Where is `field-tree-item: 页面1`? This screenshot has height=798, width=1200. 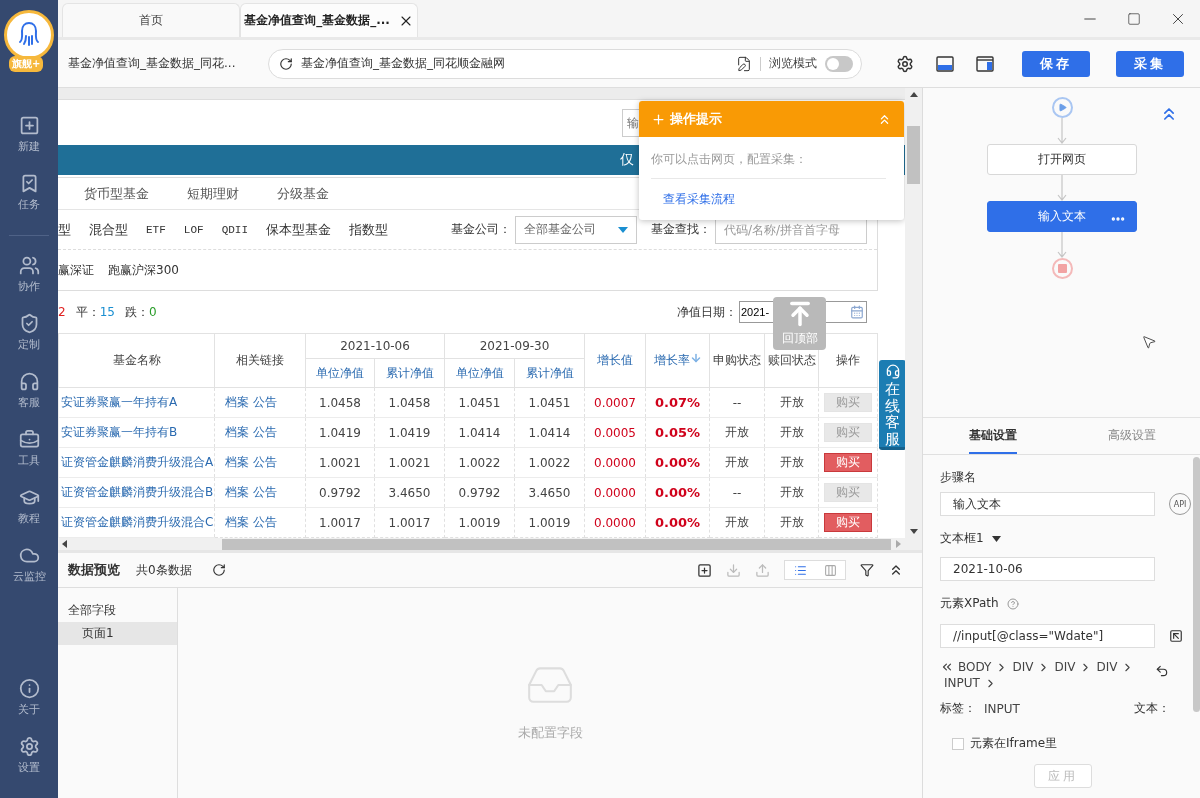
field-tree-item: 页面1 is located at coordinates (117, 633).